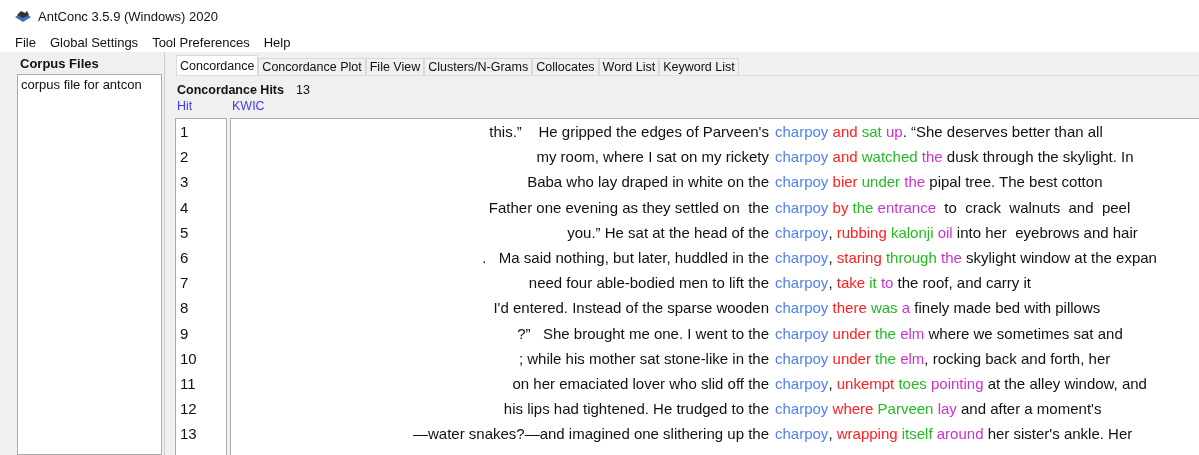 This screenshot has width=1199, height=455. I want to click on column-header: Hit, so click(203, 106).